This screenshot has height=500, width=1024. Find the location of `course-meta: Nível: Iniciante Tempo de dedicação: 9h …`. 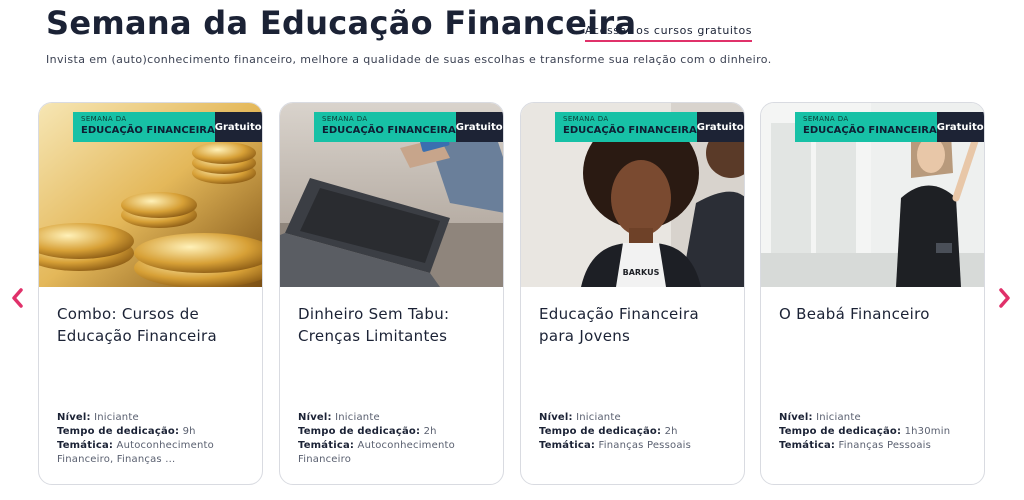

course-meta: Nível: Iniciante Tempo de dedicação: 9h … is located at coordinates (154, 439).